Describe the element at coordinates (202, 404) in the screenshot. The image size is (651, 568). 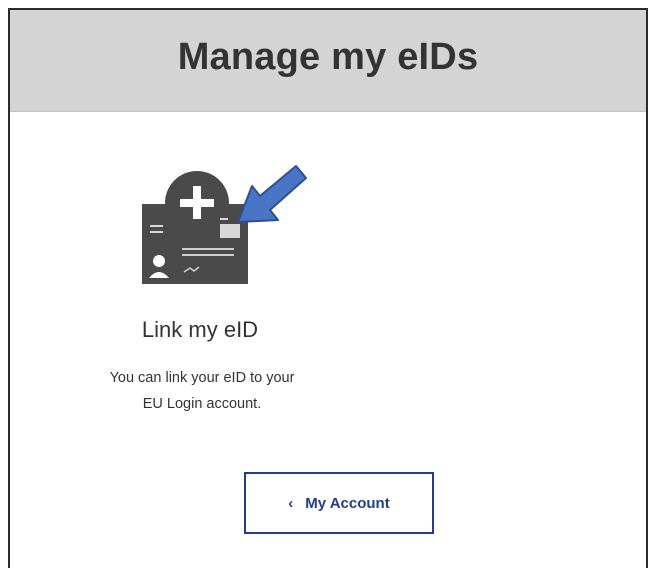
I see `description-line-2: EU Login account.` at that location.